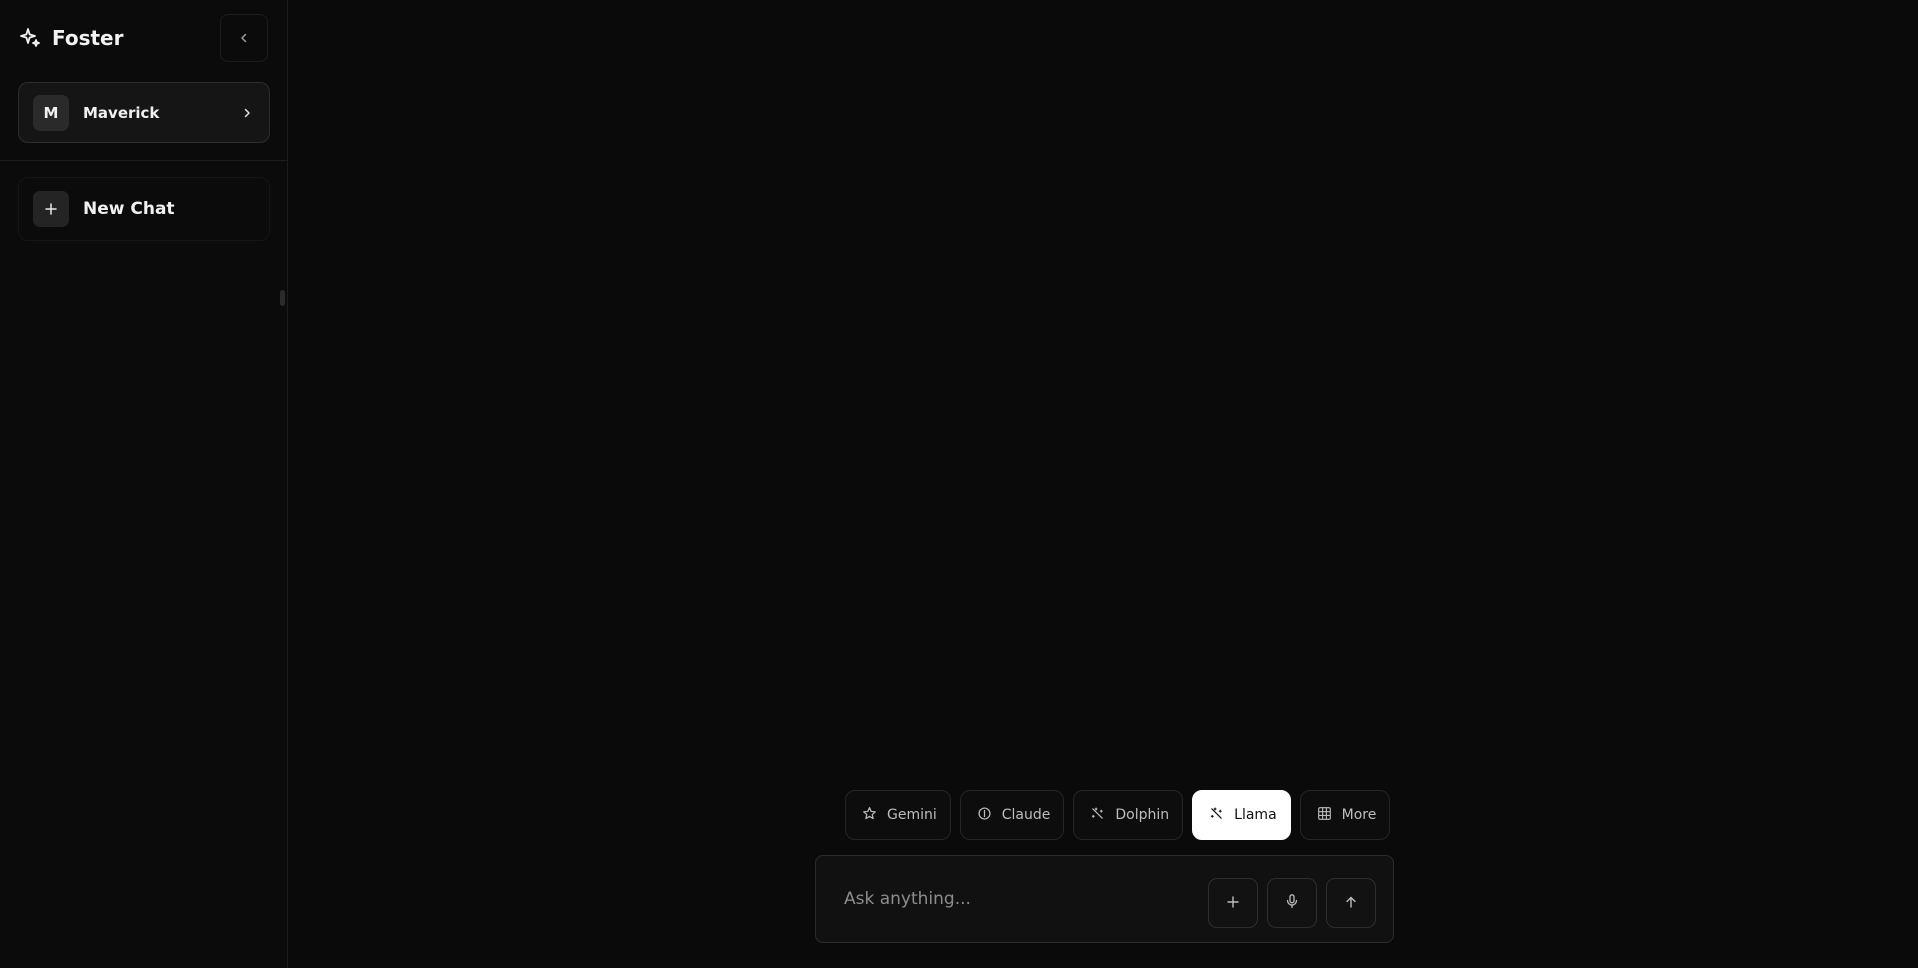 The width and height of the screenshot is (1918, 968). I want to click on model-selector: Gemini Claude Dolphin Llama More, so click(1118, 815).